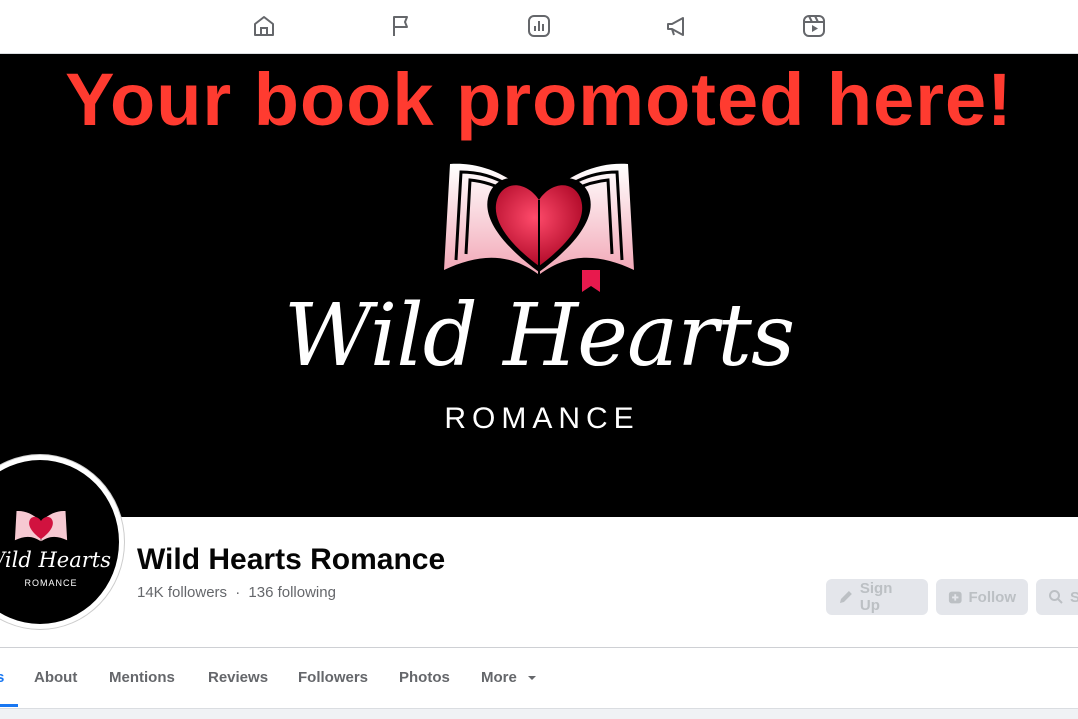 This screenshot has width=1078, height=719. I want to click on pencil-icon, so click(845, 597).